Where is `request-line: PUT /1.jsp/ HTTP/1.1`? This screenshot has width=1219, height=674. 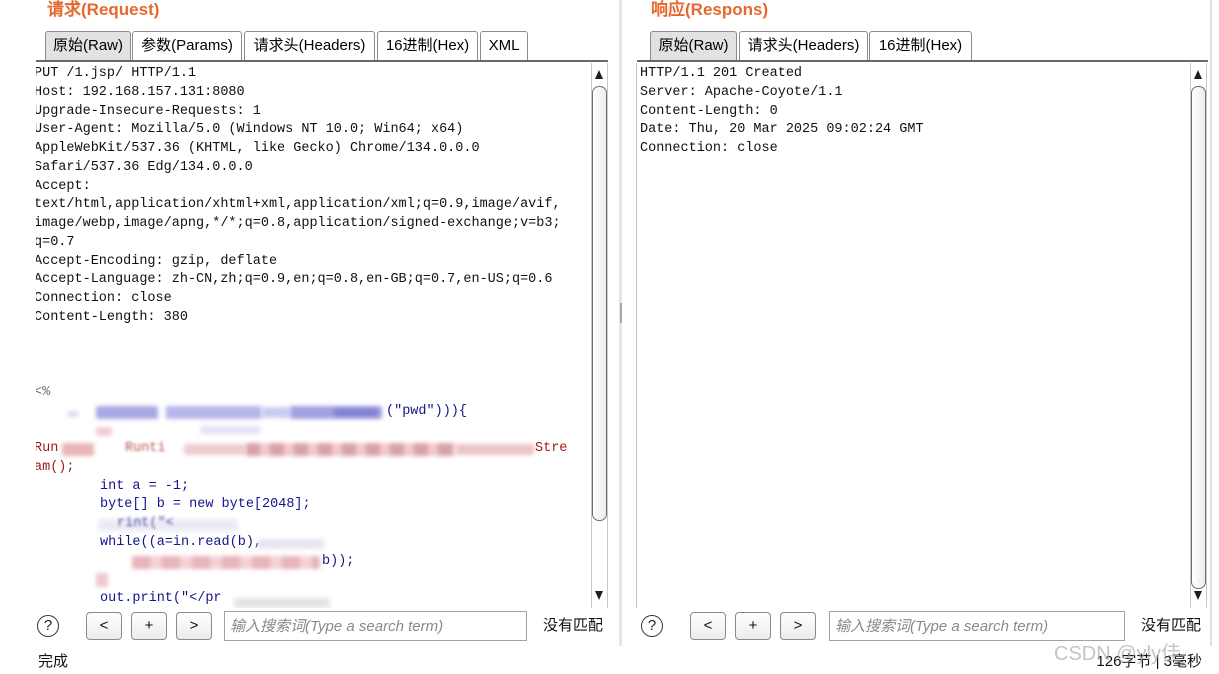 request-line: PUT /1.jsp/ HTTP/1.1 is located at coordinates (116, 73).